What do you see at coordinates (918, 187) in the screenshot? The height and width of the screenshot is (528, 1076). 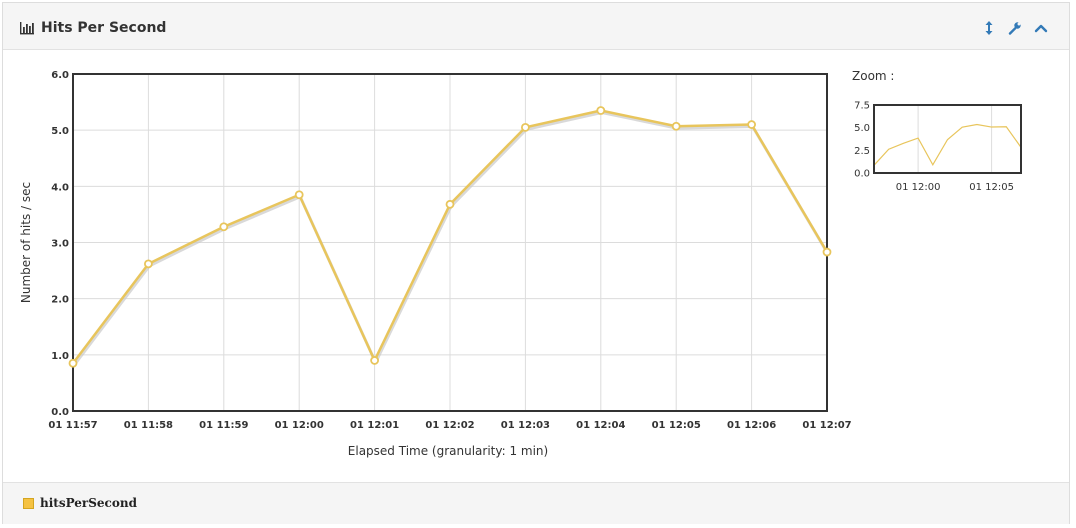 I see `zoom-x-tick-label: 01 12:00` at bounding box center [918, 187].